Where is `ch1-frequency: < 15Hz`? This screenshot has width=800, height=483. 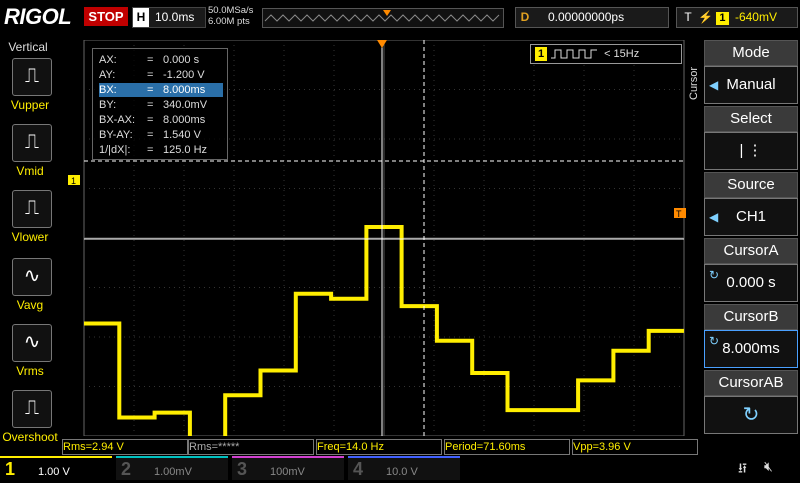
ch1-frequency: < 15Hz is located at coordinates (622, 54).